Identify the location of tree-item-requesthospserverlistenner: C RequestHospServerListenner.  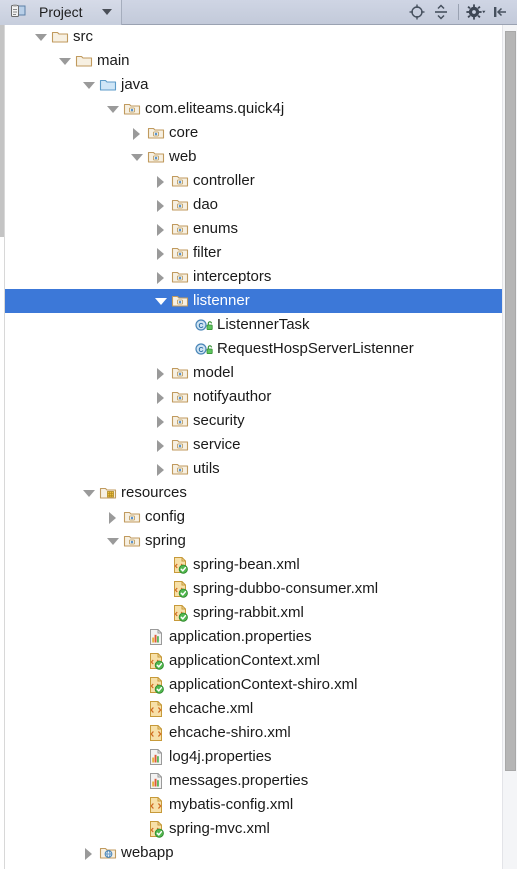
(258, 349).